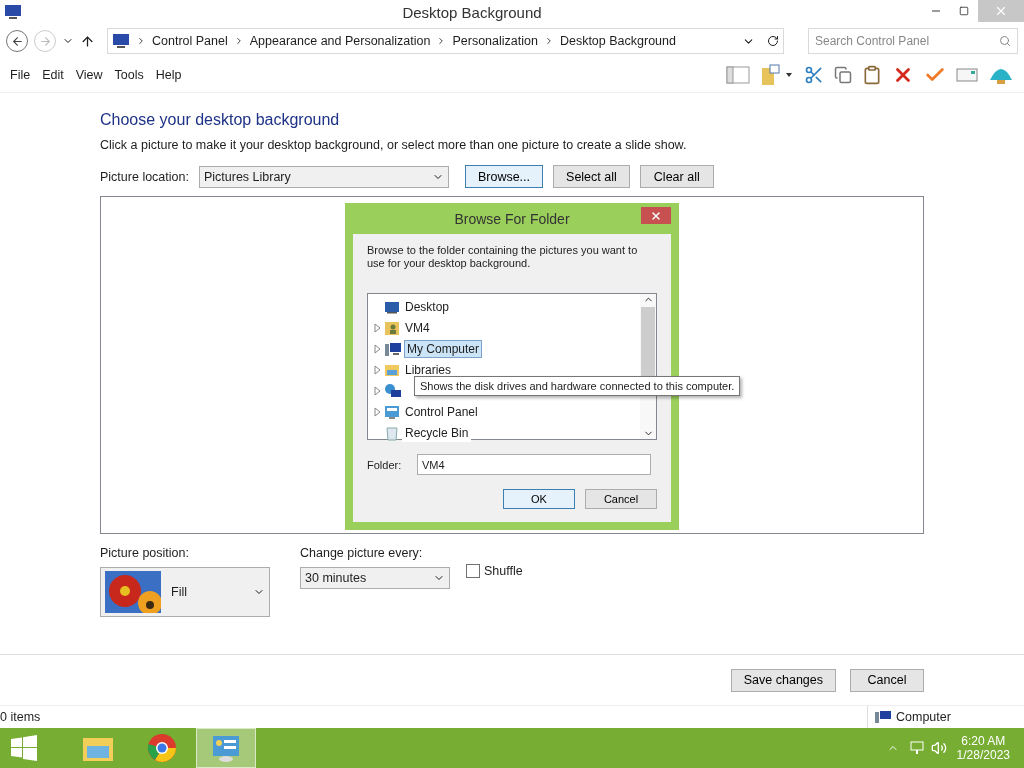 This screenshot has width=1024, height=768. I want to click on up-button, so click(87, 41).